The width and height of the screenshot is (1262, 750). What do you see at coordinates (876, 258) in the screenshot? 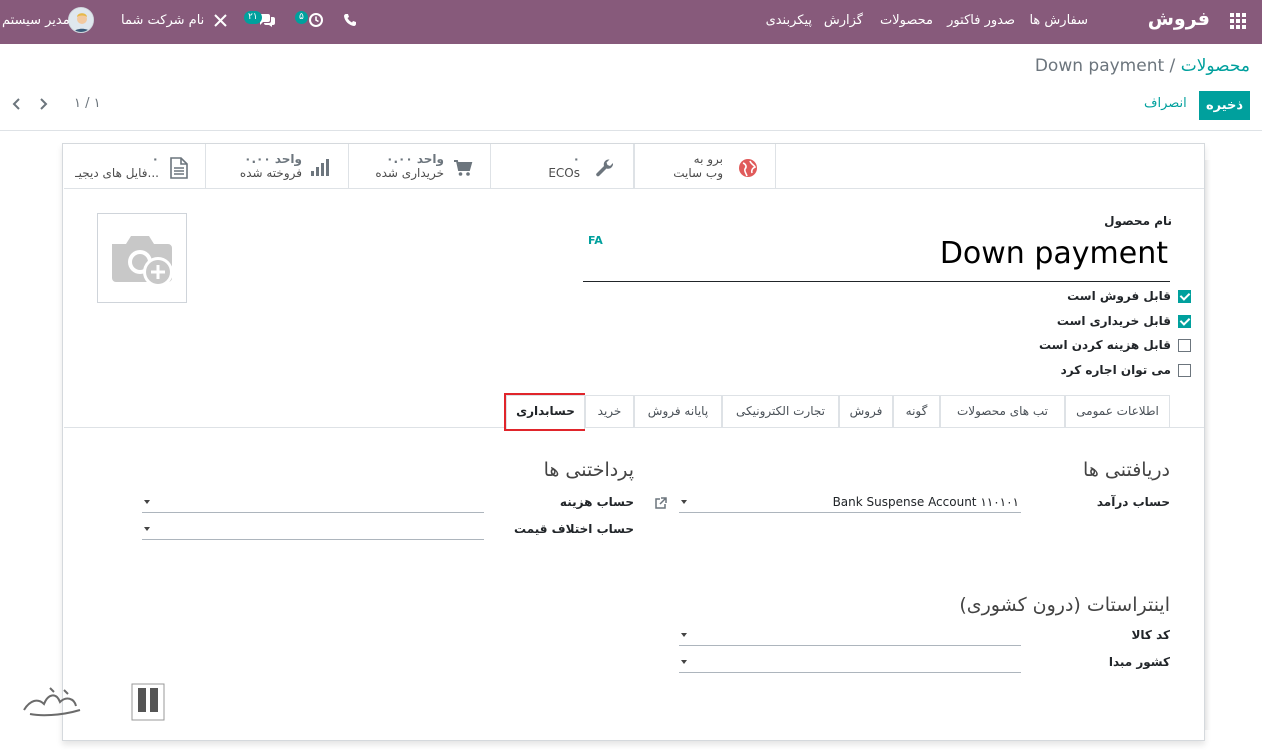
I see `product-name-field: Down payment` at bounding box center [876, 258].